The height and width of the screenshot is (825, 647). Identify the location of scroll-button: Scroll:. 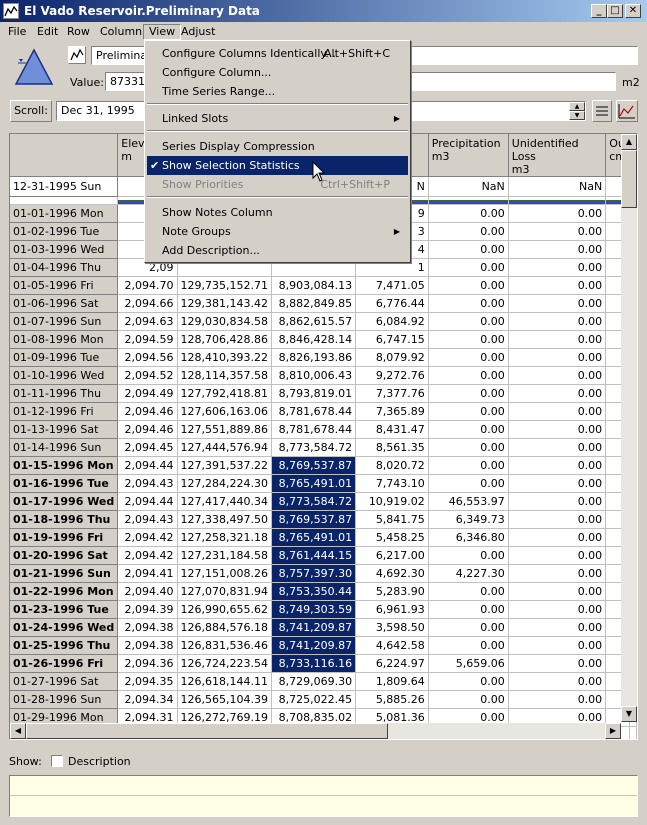
(31, 111).